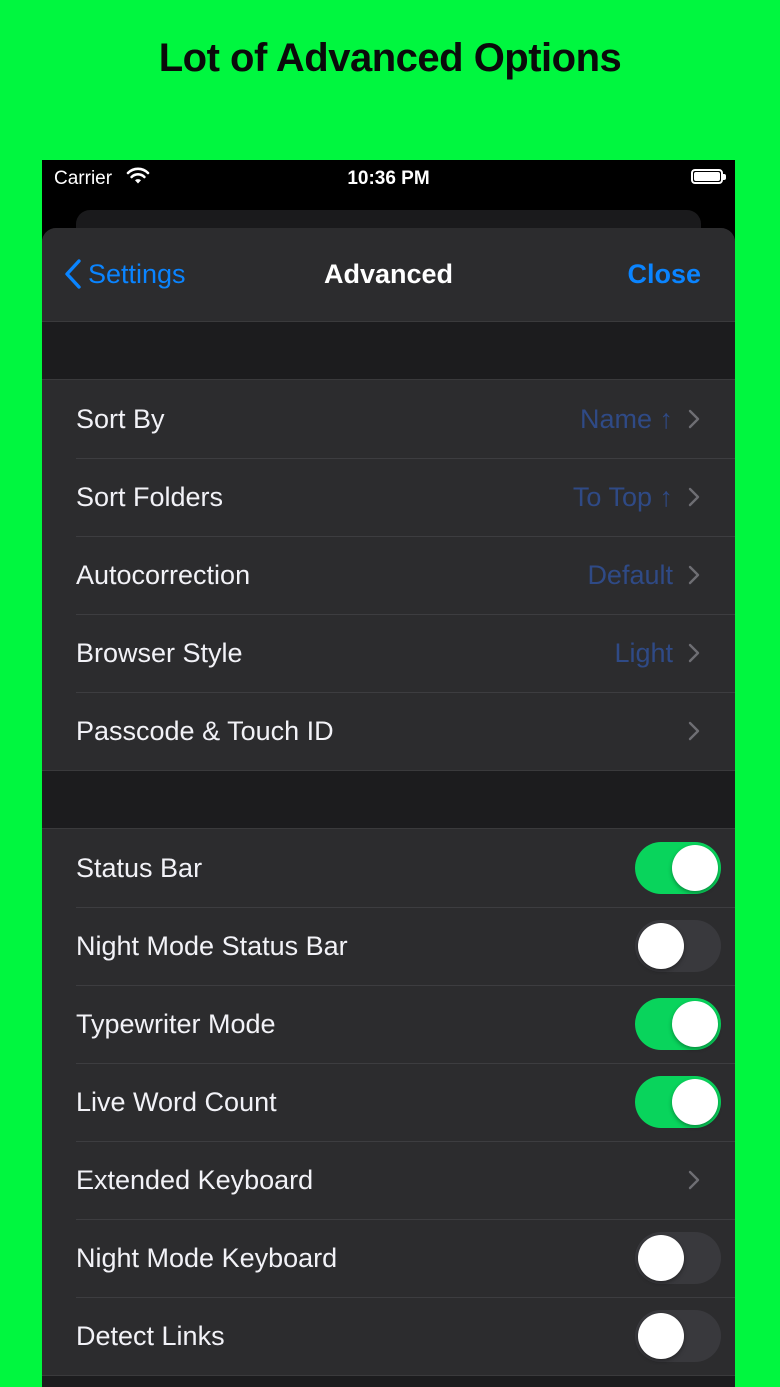  I want to click on row-label: Typewriter Mode, so click(176, 1023).